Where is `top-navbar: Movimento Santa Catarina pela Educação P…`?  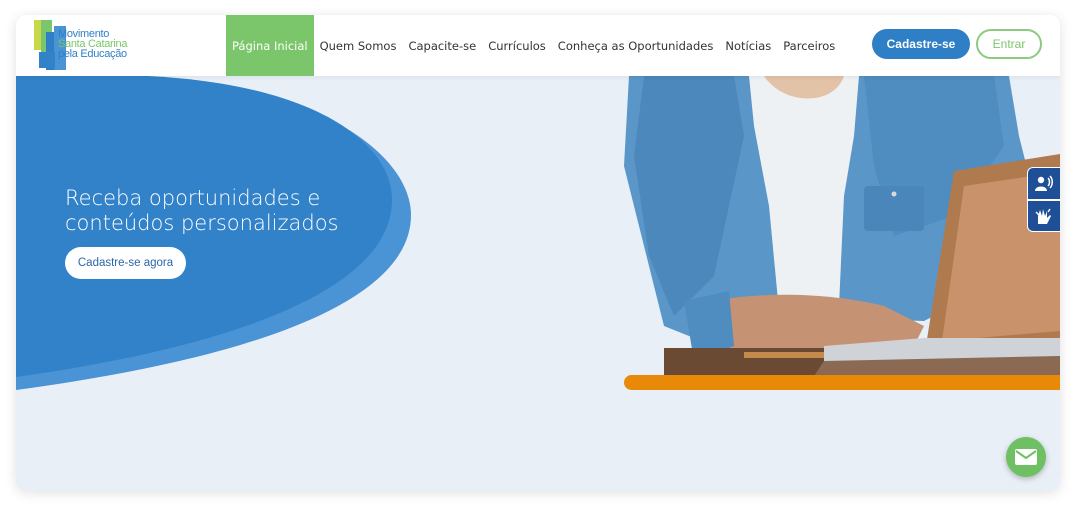 top-navbar: Movimento Santa Catarina pela Educação P… is located at coordinates (538, 45).